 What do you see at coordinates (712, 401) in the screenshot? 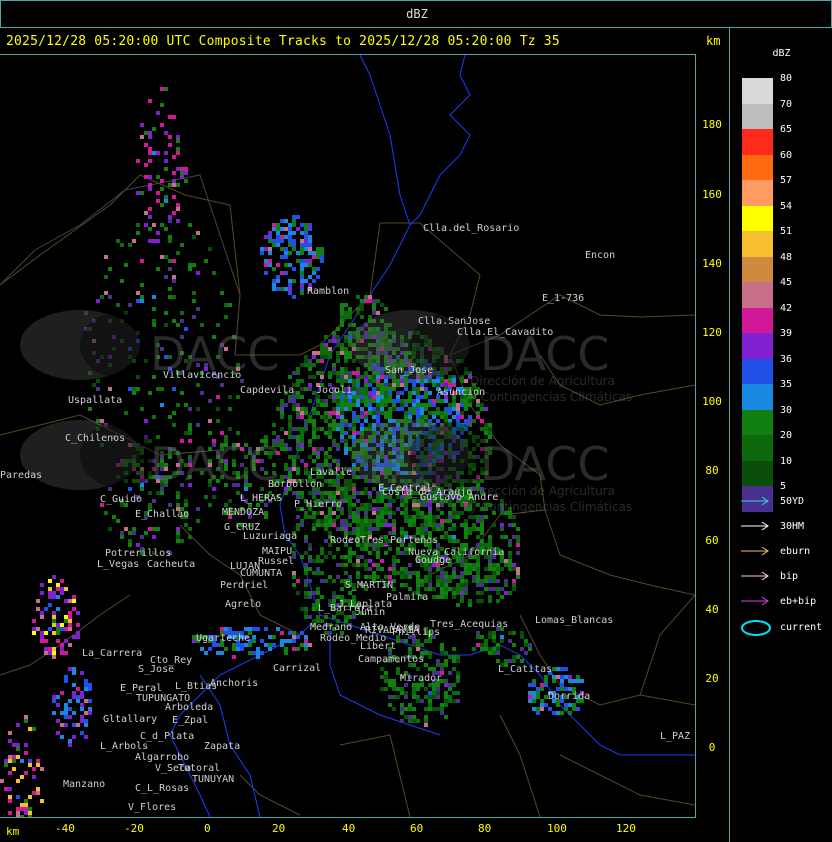
I see `y-tick-label: 100` at bounding box center [712, 401].